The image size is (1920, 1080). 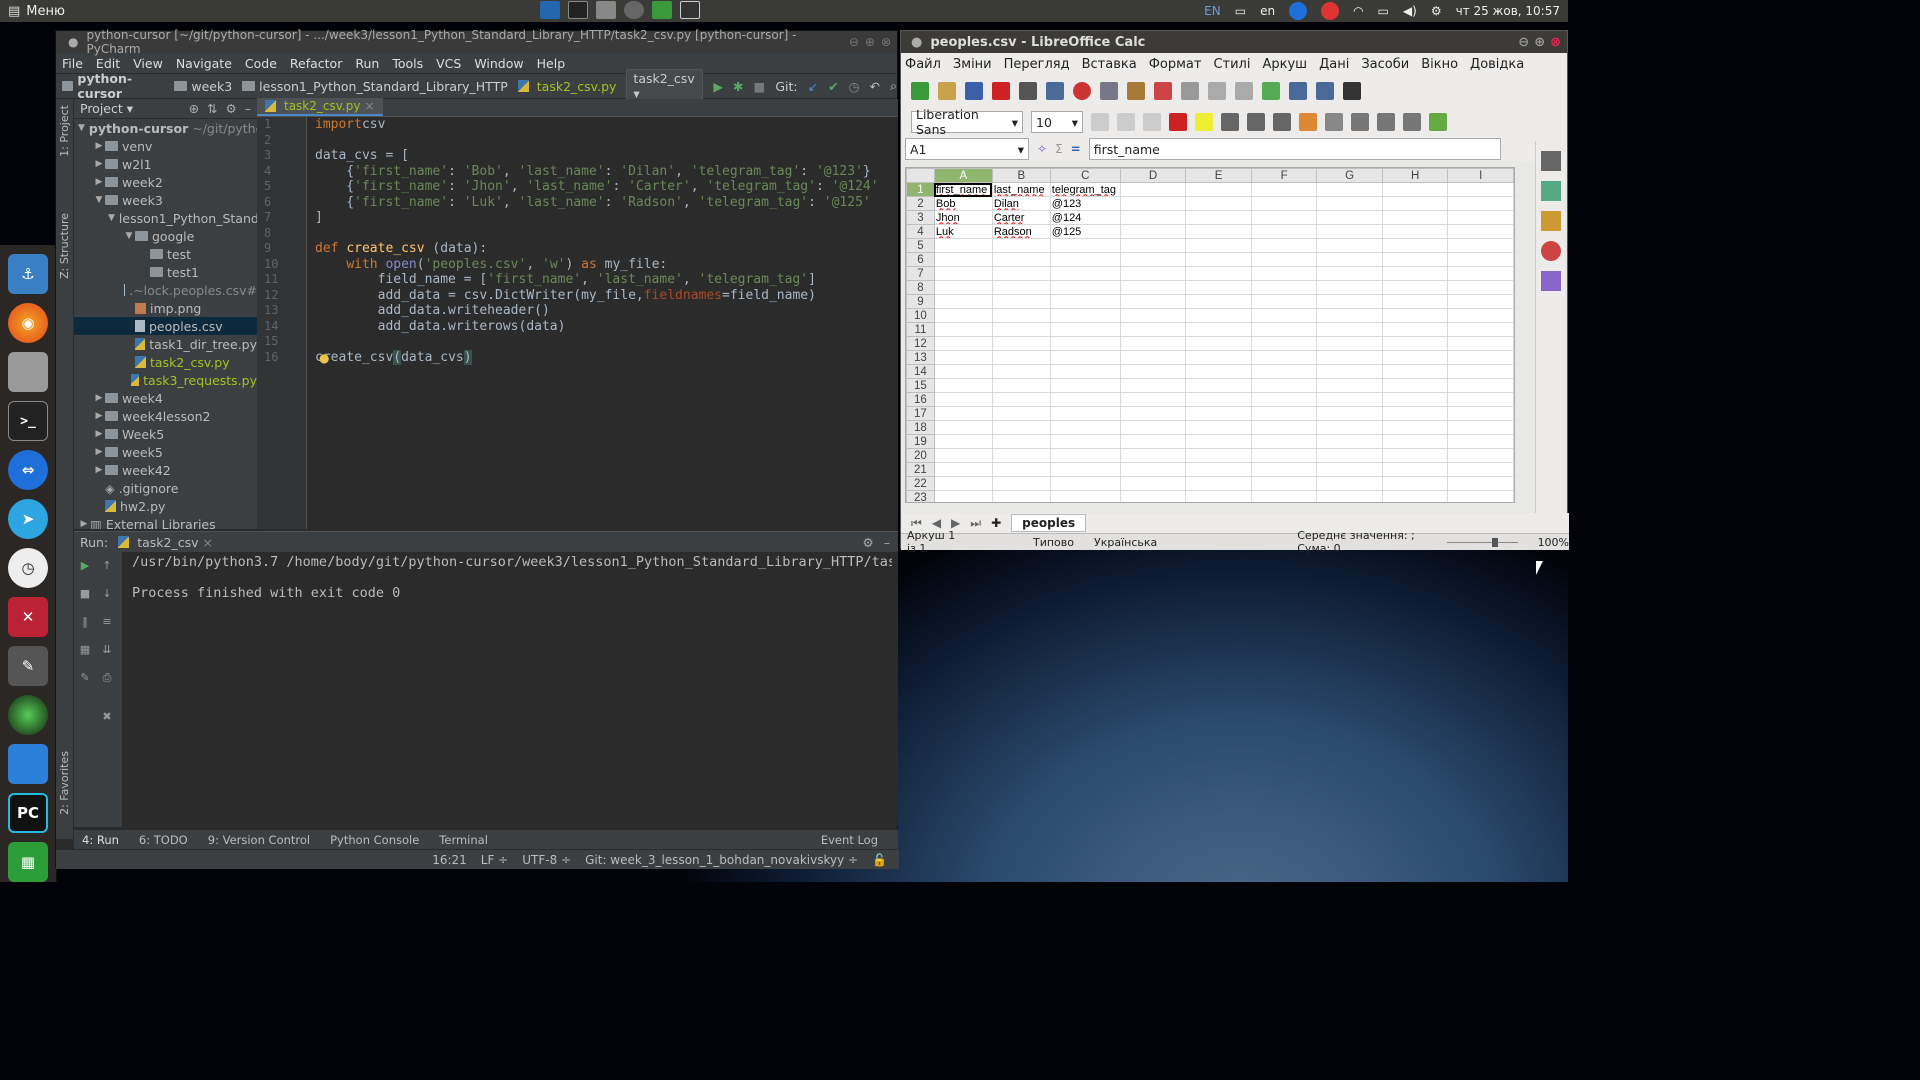 I want to click on clear-formatting-icon, so click(x=1190, y=91).